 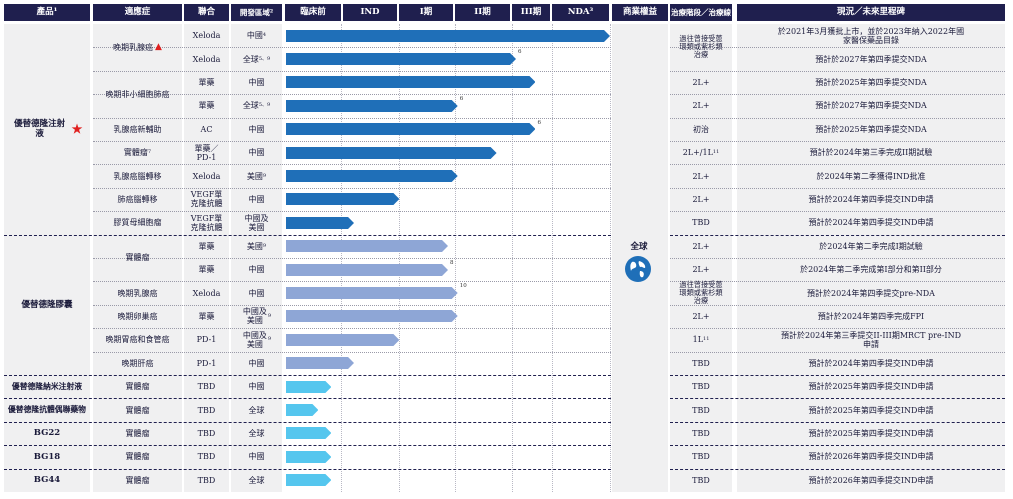 I want to click on status-cell: 預計於2027年第四季提交NDA, so click(x=871, y=106).